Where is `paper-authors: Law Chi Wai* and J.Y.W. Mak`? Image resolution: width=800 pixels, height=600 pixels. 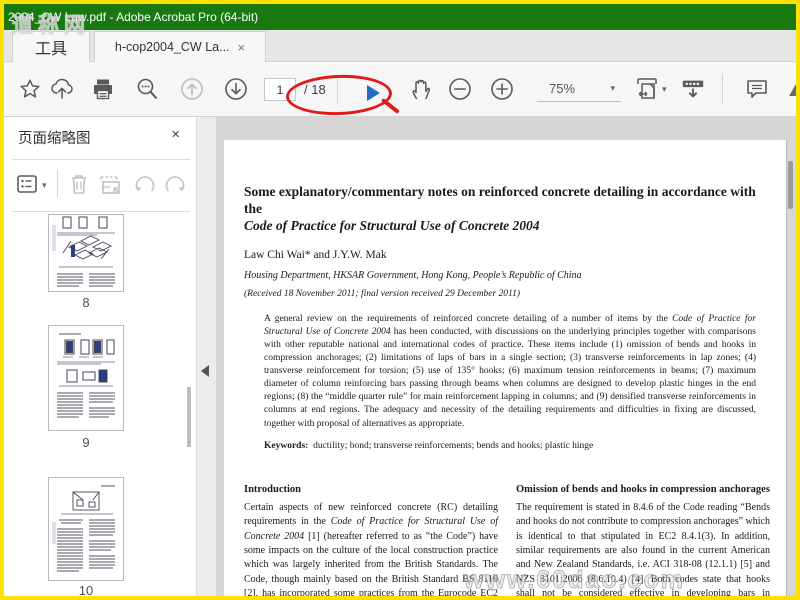
paper-authors: Law Chi Wai* and J.Y.W. Mak is located at coordinates (315, 254).